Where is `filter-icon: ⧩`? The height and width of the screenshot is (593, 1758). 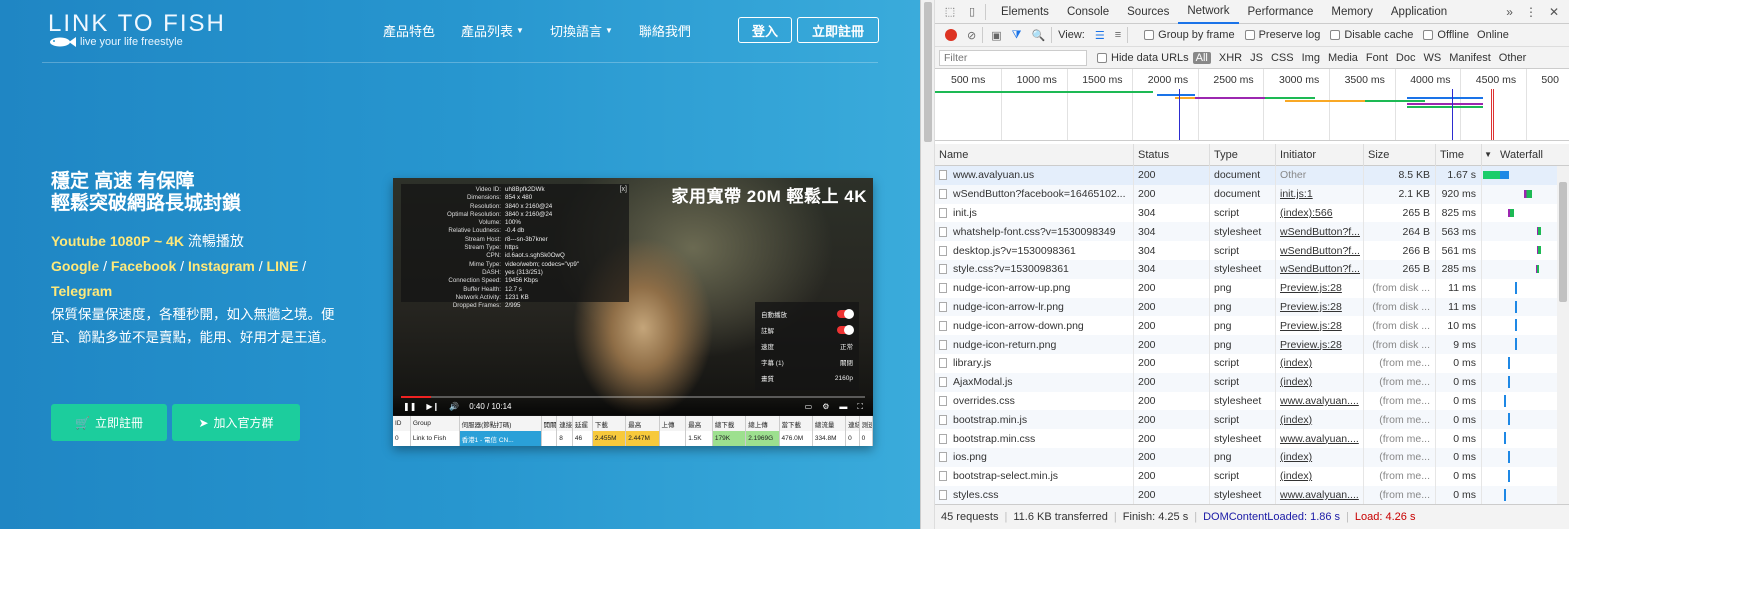 filter-icon: ⧩ is located at coordinates (1017, 35).